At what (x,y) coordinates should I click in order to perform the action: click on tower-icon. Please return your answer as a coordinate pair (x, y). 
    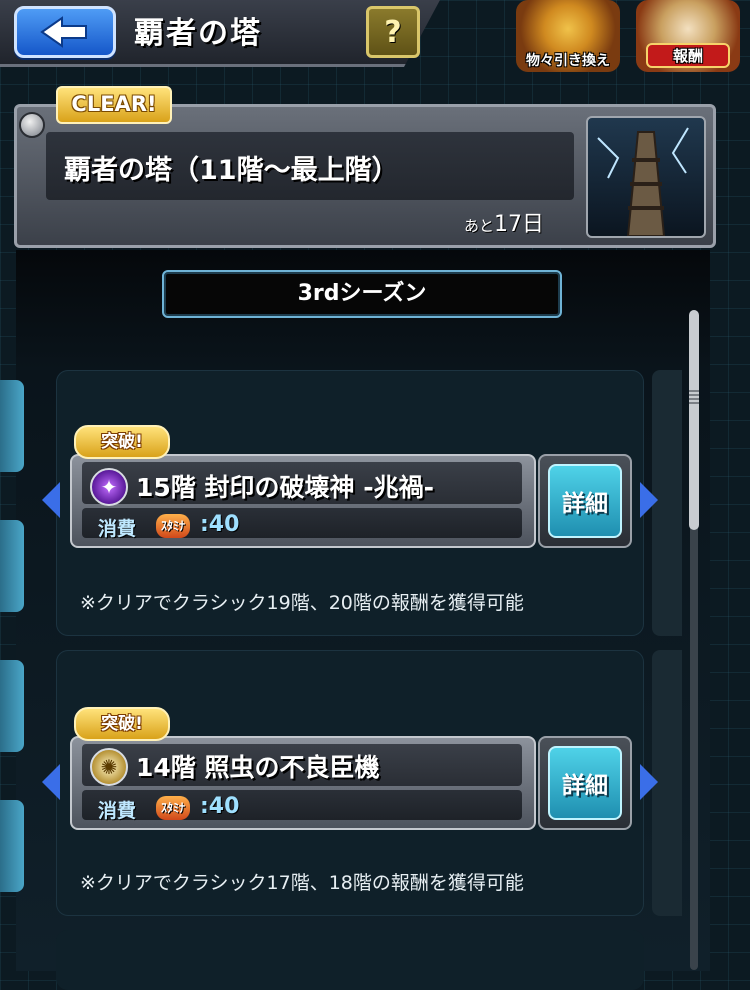
    Looking at the image, I should click on (643, 181).